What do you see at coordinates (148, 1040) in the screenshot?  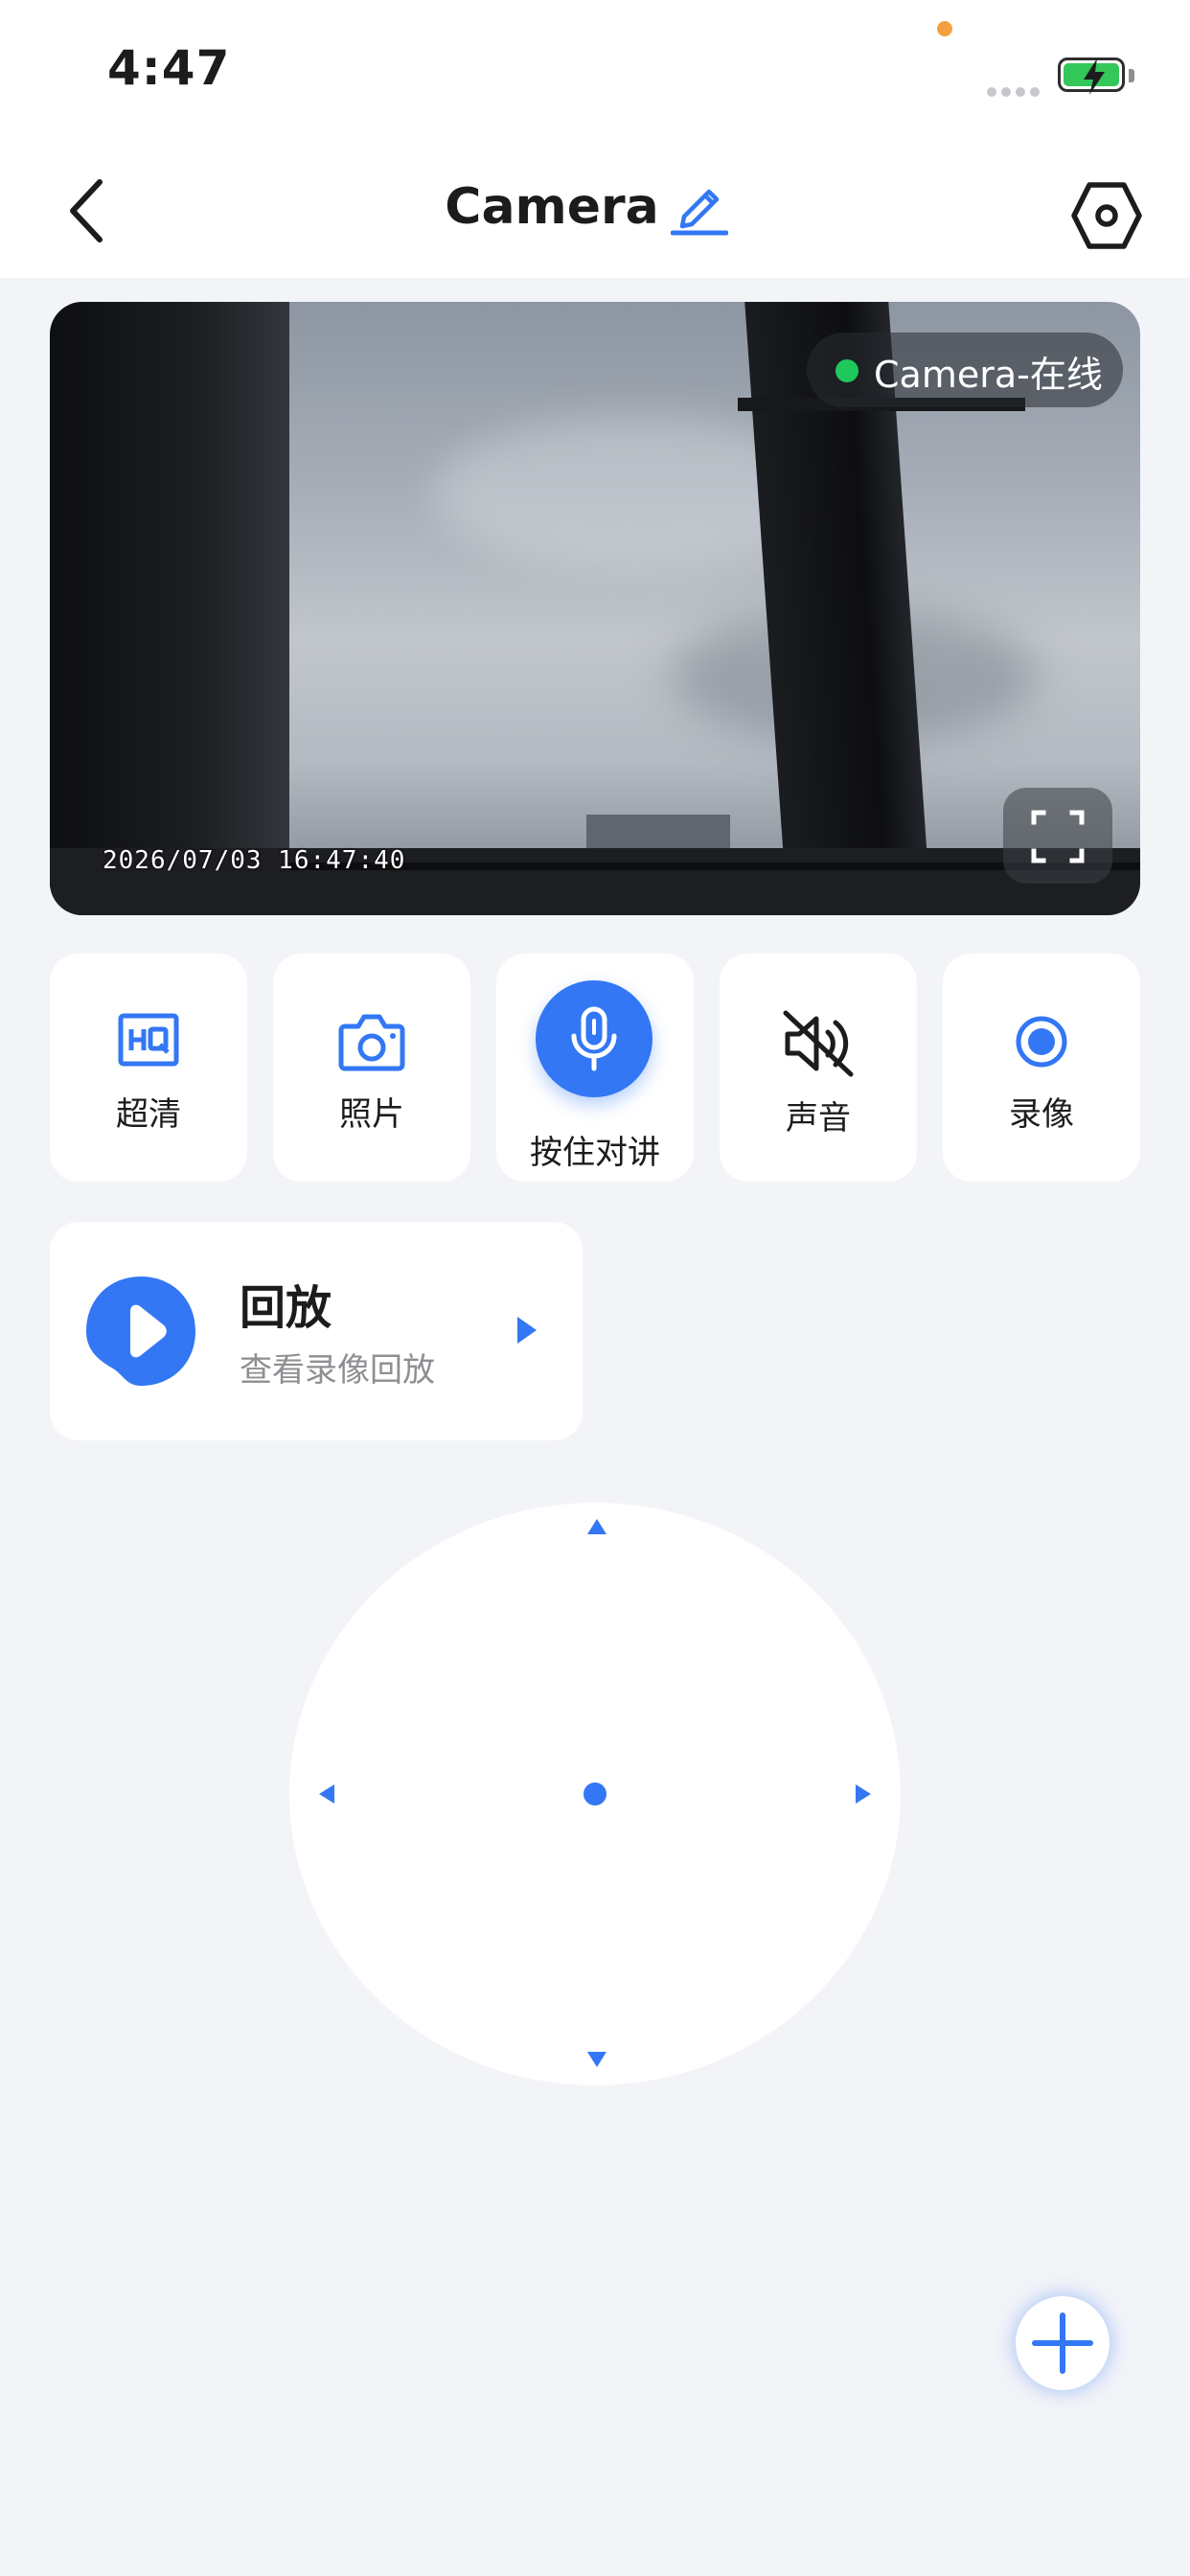 I see `hq-icon` at bounding box center [148, 1040].